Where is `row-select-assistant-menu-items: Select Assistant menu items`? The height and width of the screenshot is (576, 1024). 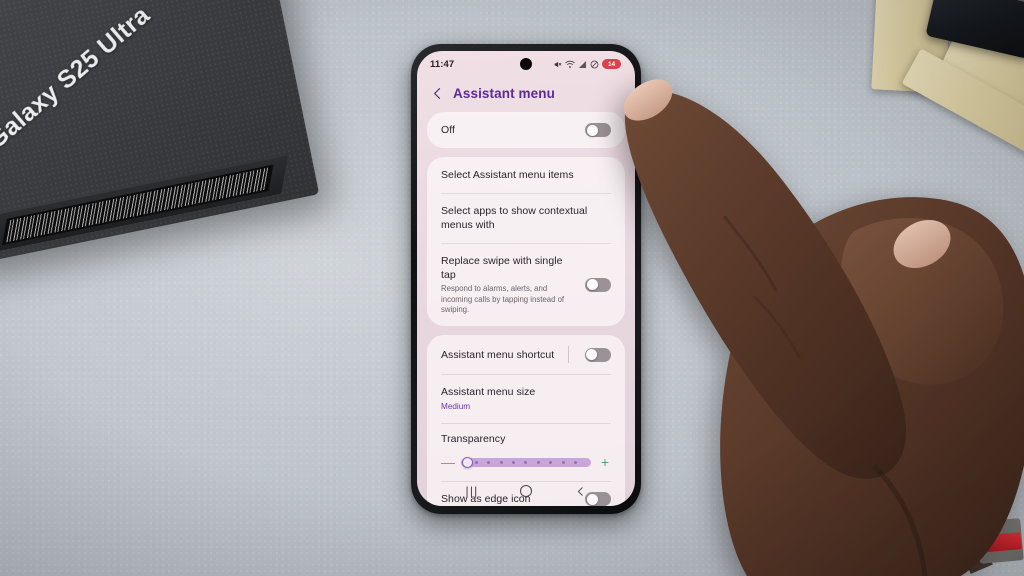 row-select-assistant-menu-items: Select Assistant menu items is located at coordinates (526, 175).